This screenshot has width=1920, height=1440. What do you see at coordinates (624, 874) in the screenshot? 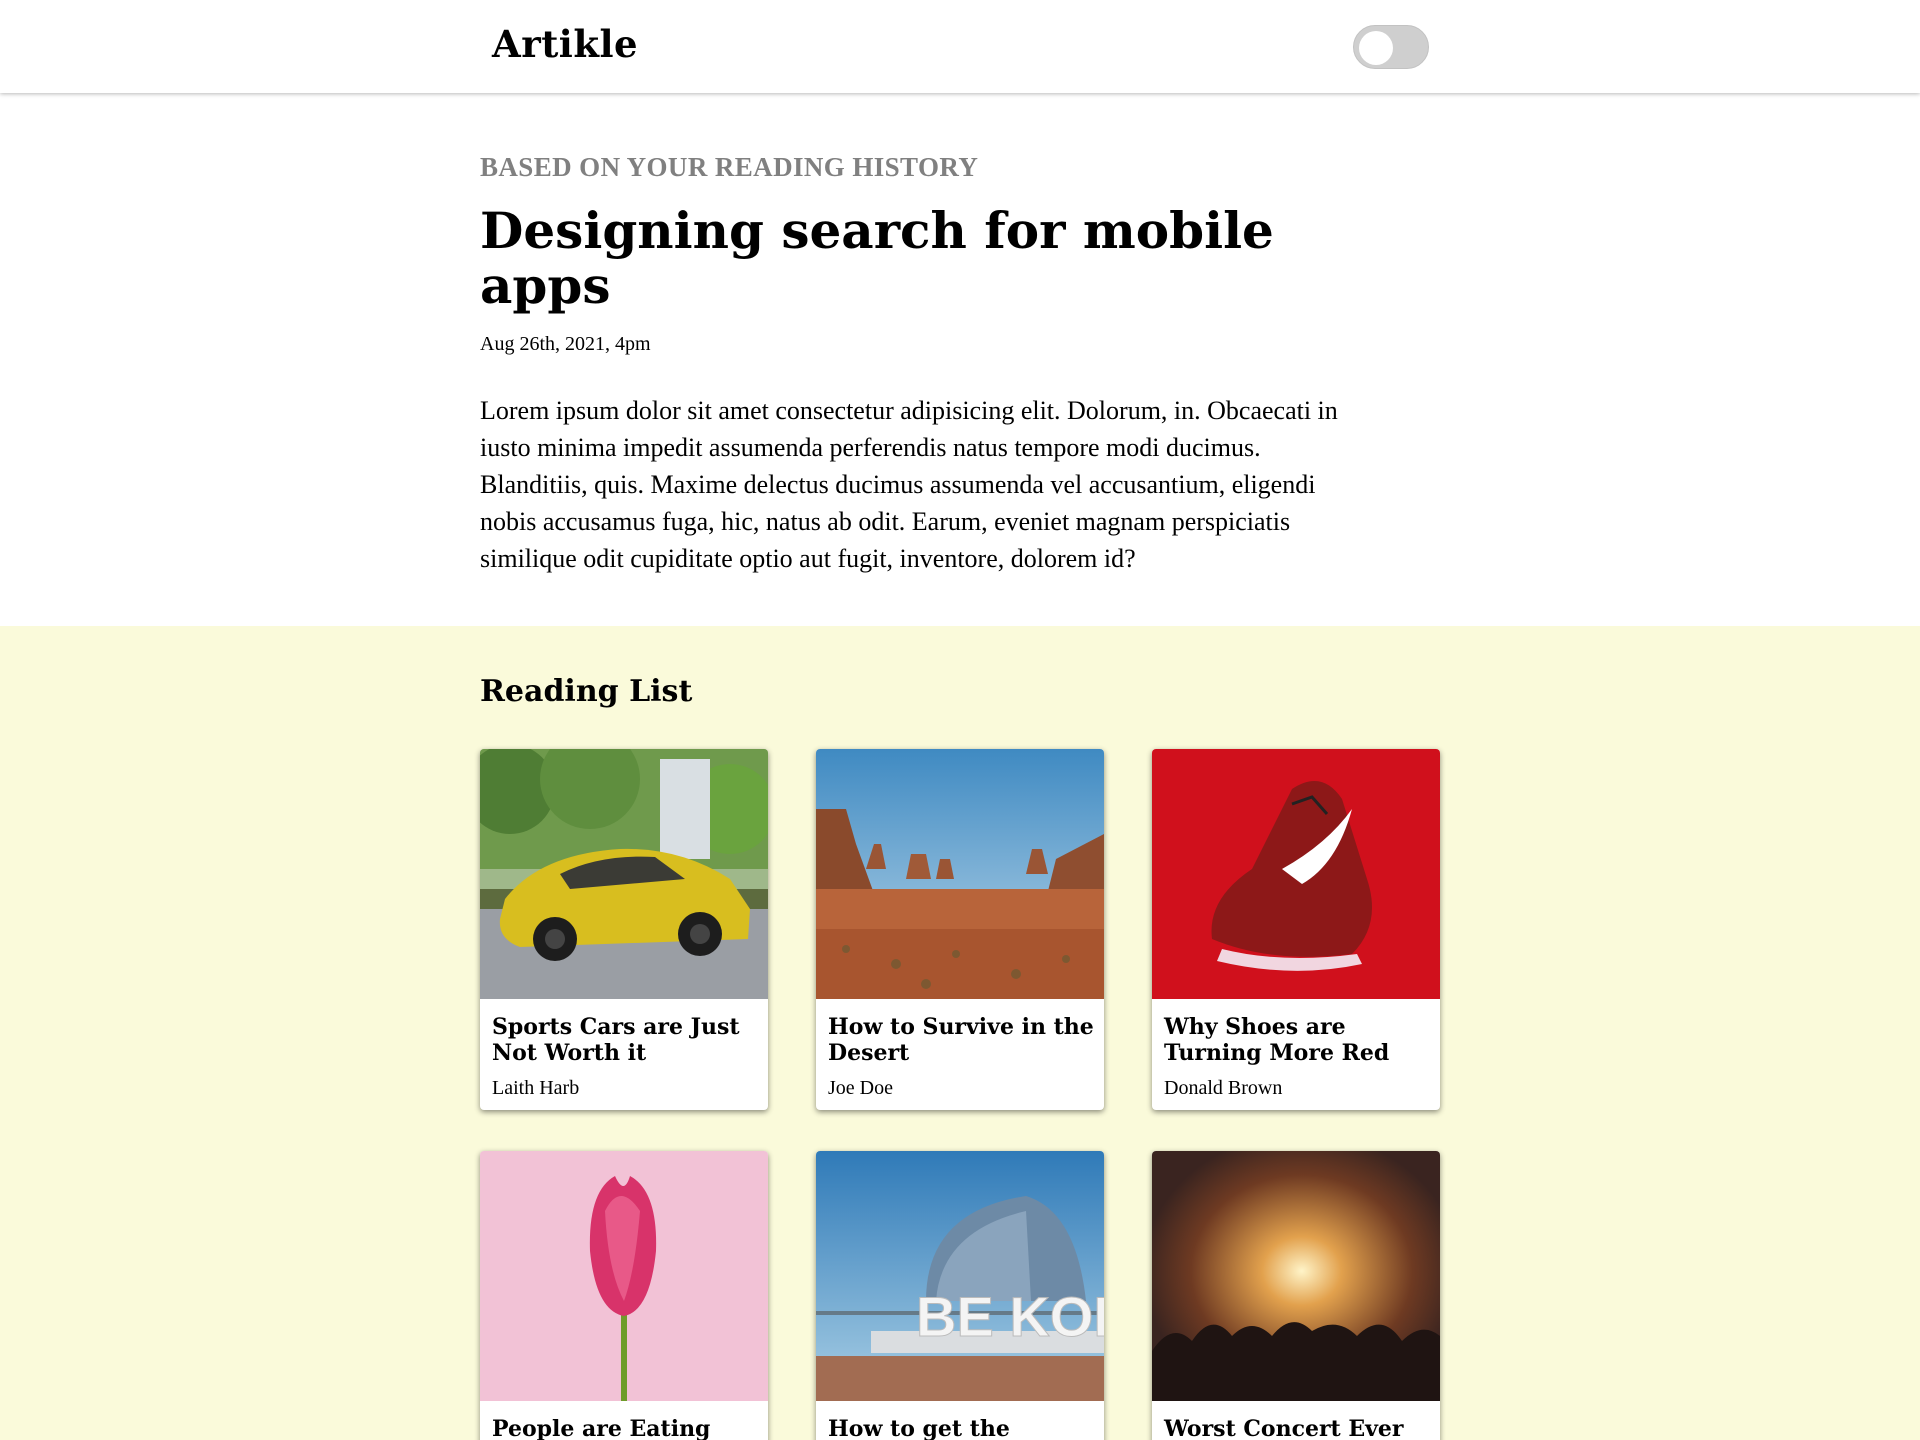
I see `yellow-sports-car-photo` at bounding box center [624, 874].